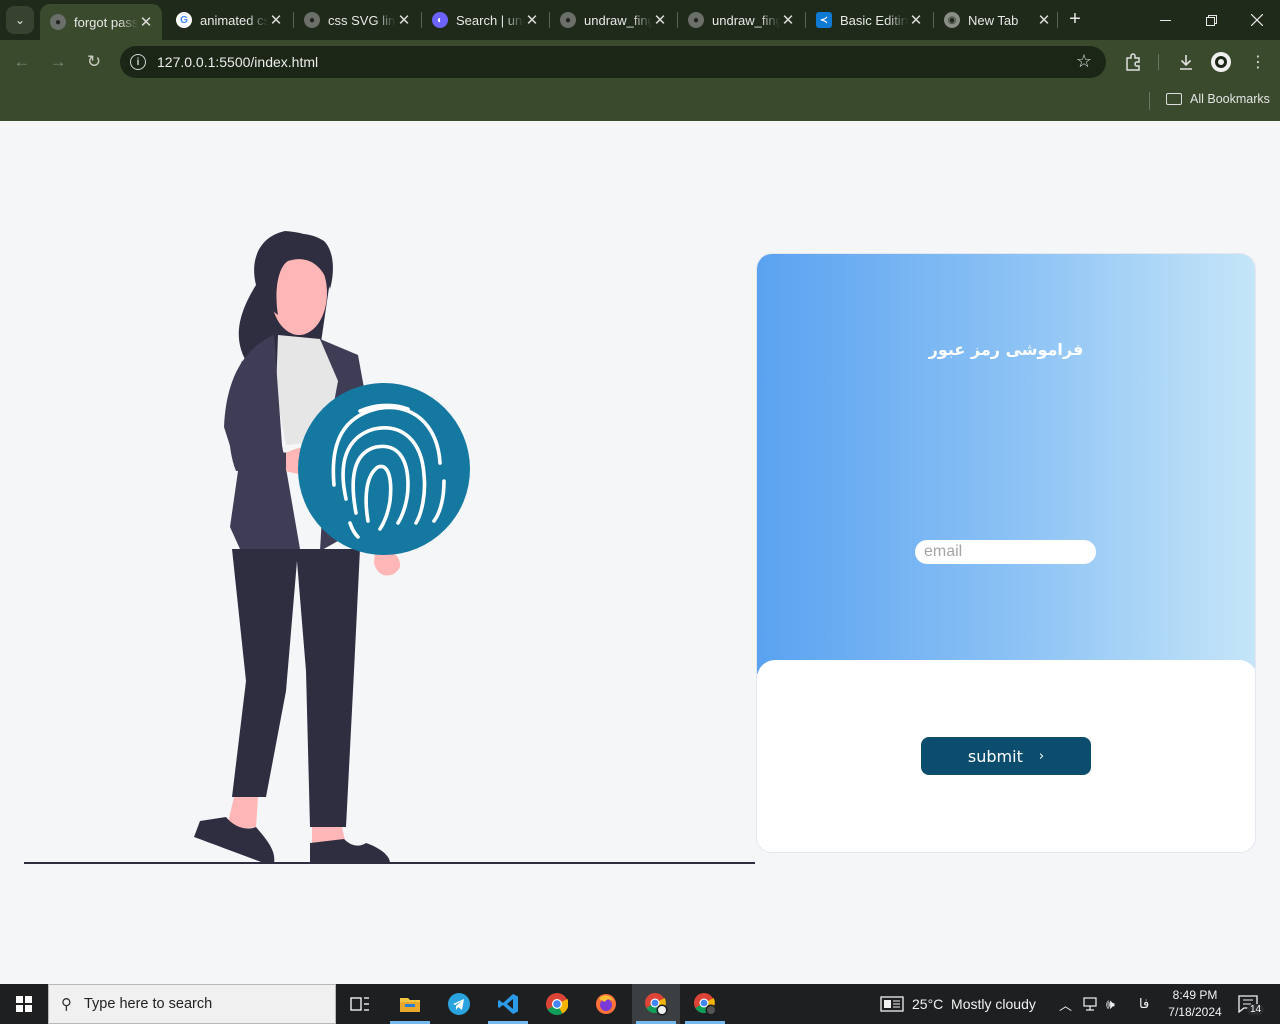 The width and height of the screenshot is (1280, 1024). What do you see at coordinates (1258, 62) in the screenshot?
I see `more-menu-icon: ⋮` at bounding box center [1258, 62].